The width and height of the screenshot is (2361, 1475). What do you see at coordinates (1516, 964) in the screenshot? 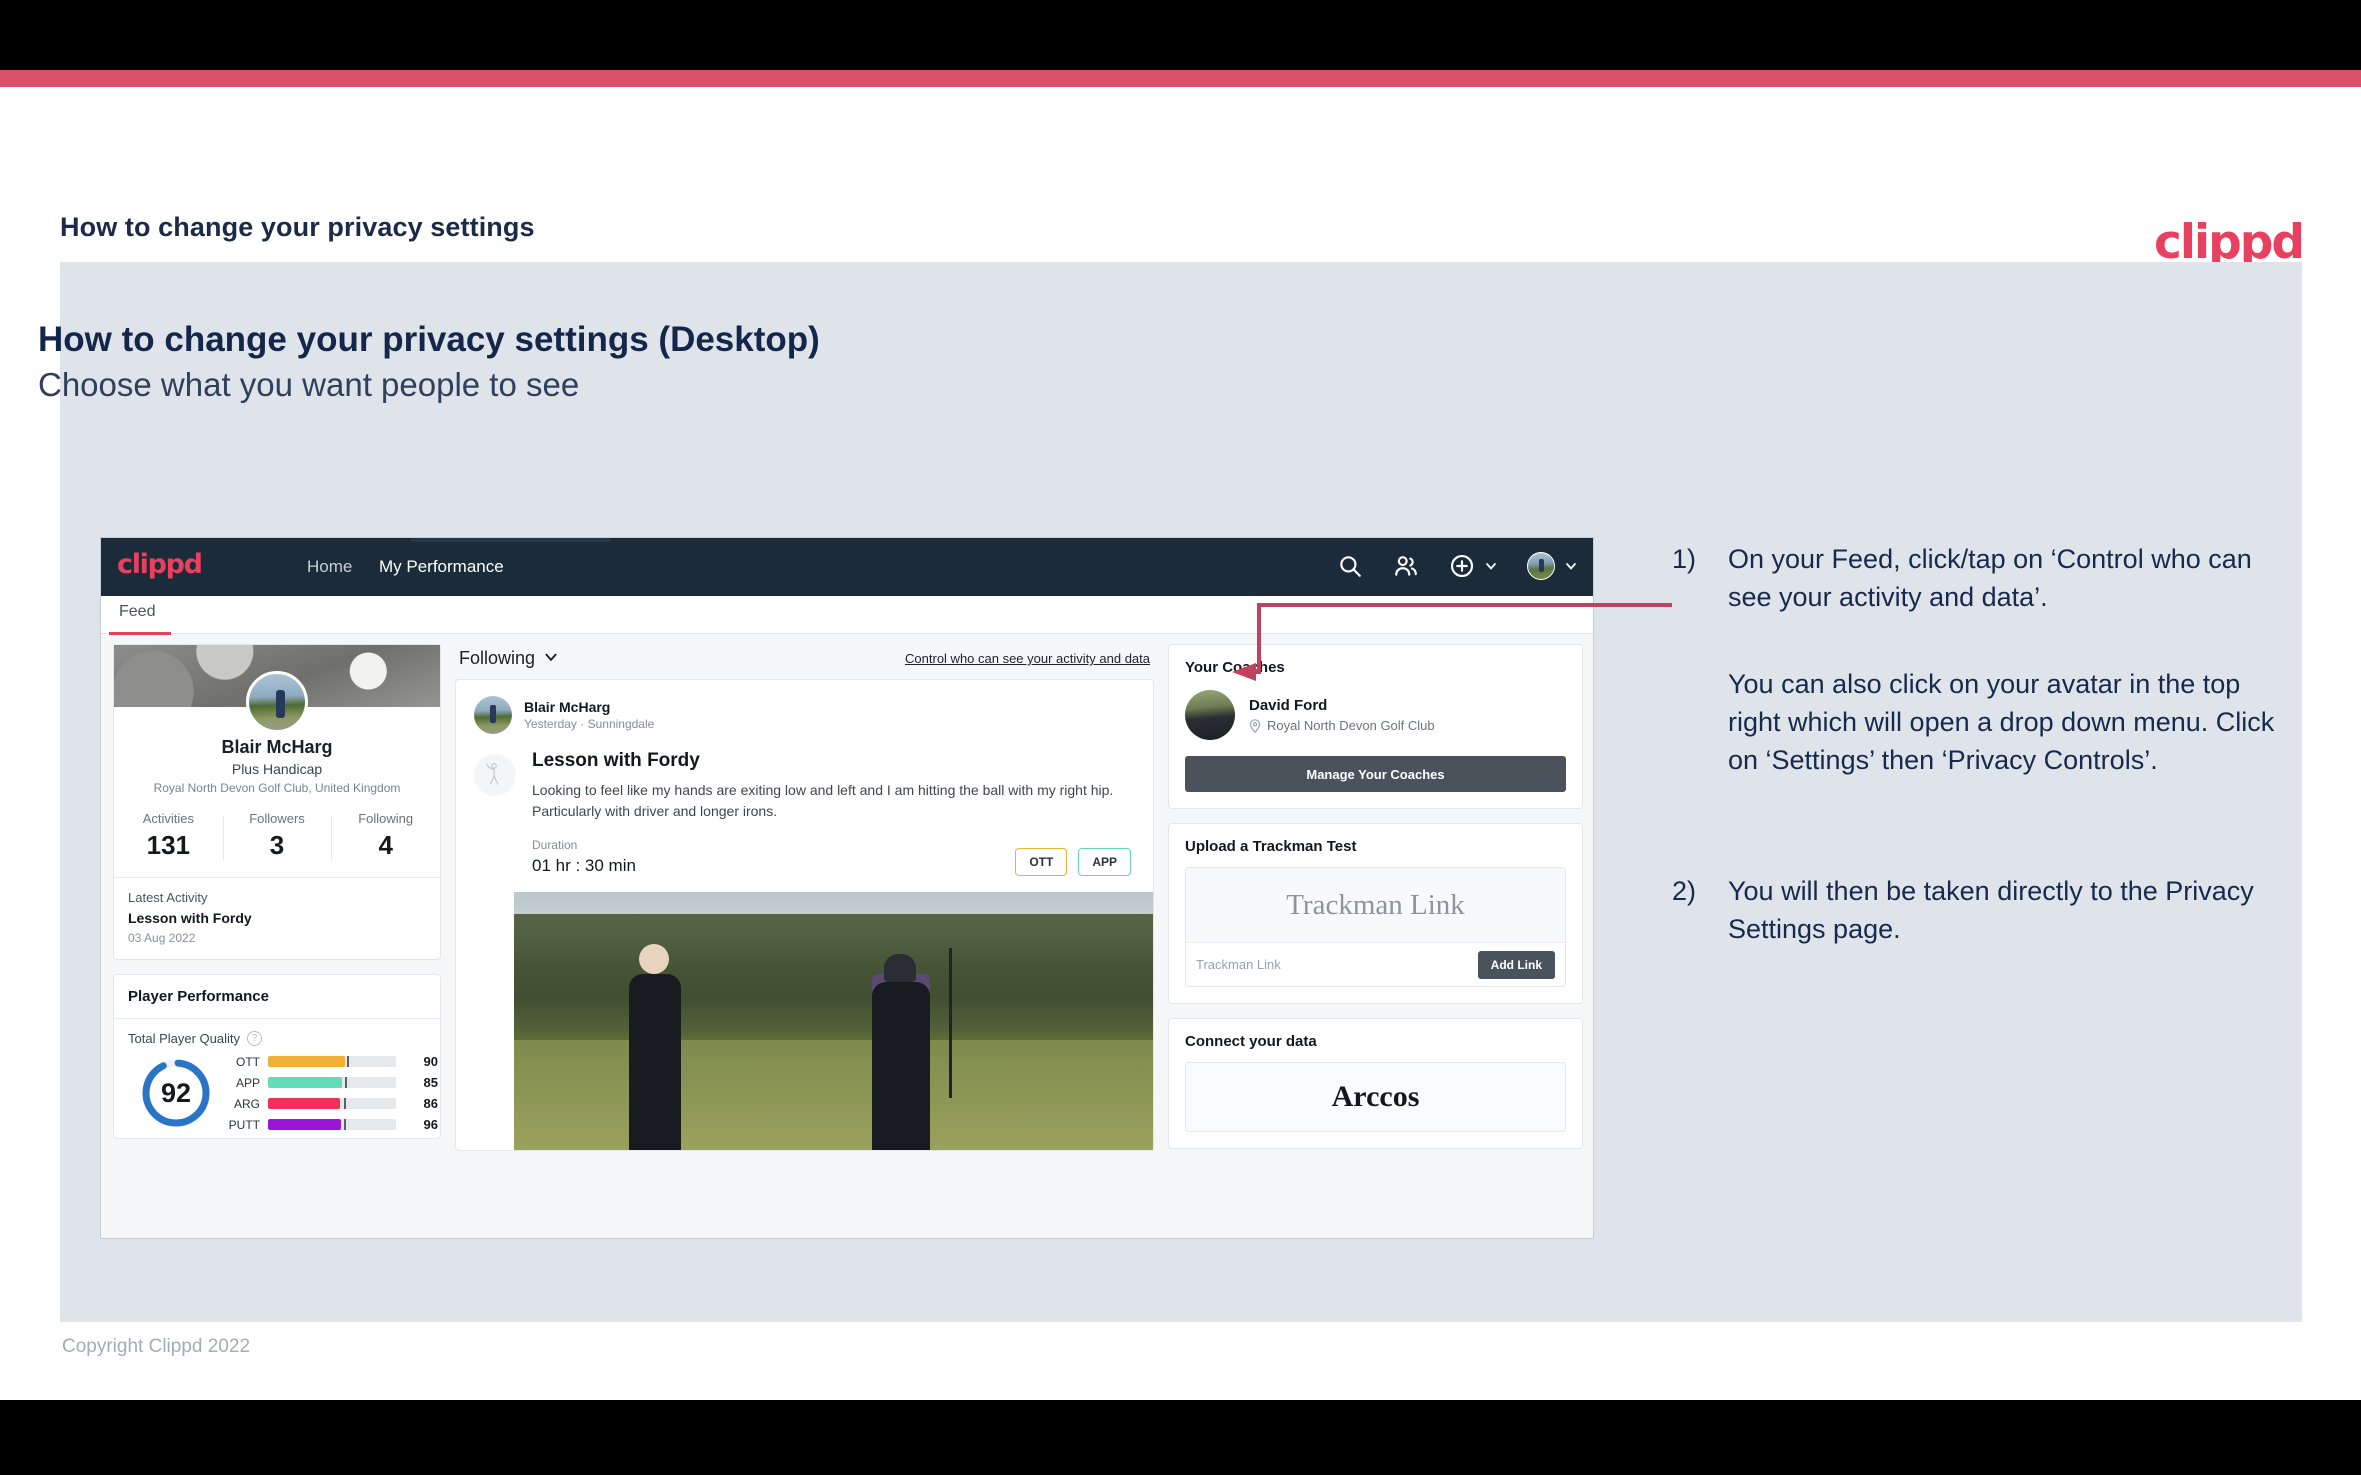
I see `add-link-button: Add Link` at bounding box center [1516, 964].